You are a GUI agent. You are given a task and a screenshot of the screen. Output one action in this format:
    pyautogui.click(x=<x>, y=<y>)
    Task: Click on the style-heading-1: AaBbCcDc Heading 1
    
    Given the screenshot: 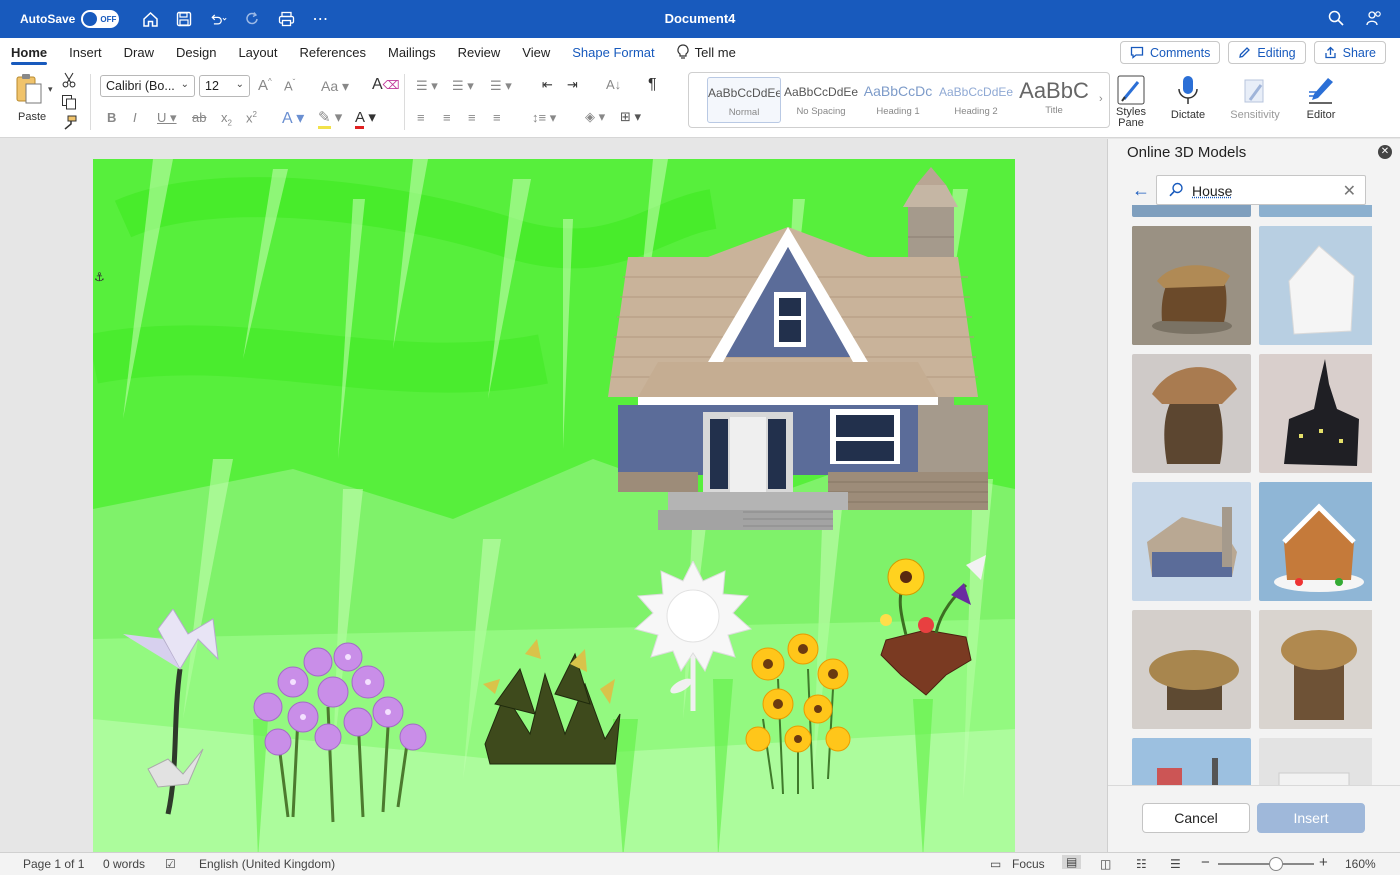 What is the action you would take?
    pyautogui.click(x=898, y=100)
    